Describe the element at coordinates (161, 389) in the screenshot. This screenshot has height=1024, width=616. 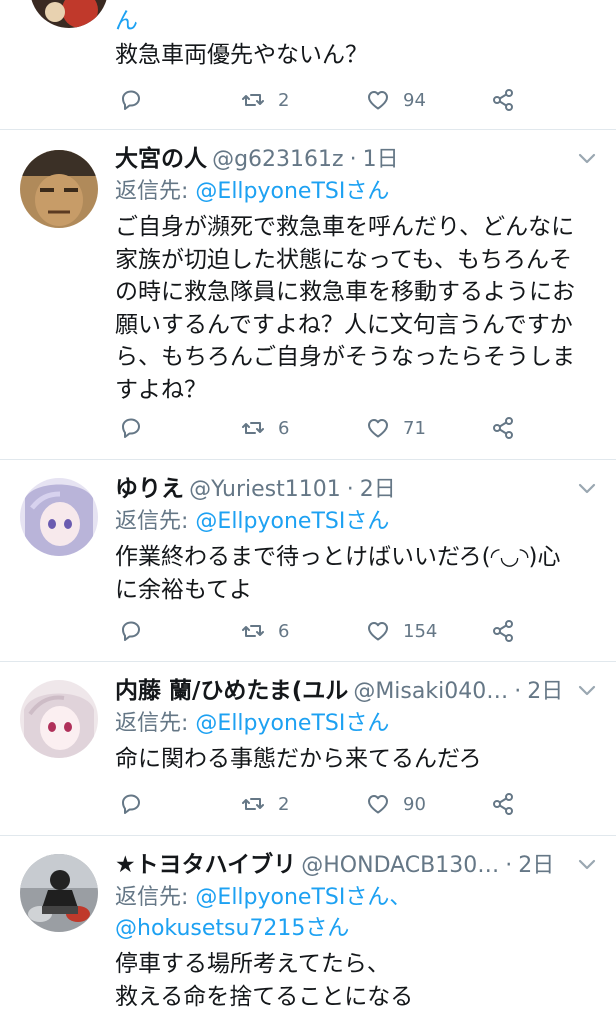
I see `tweet-text-line: すよね？` at that location.